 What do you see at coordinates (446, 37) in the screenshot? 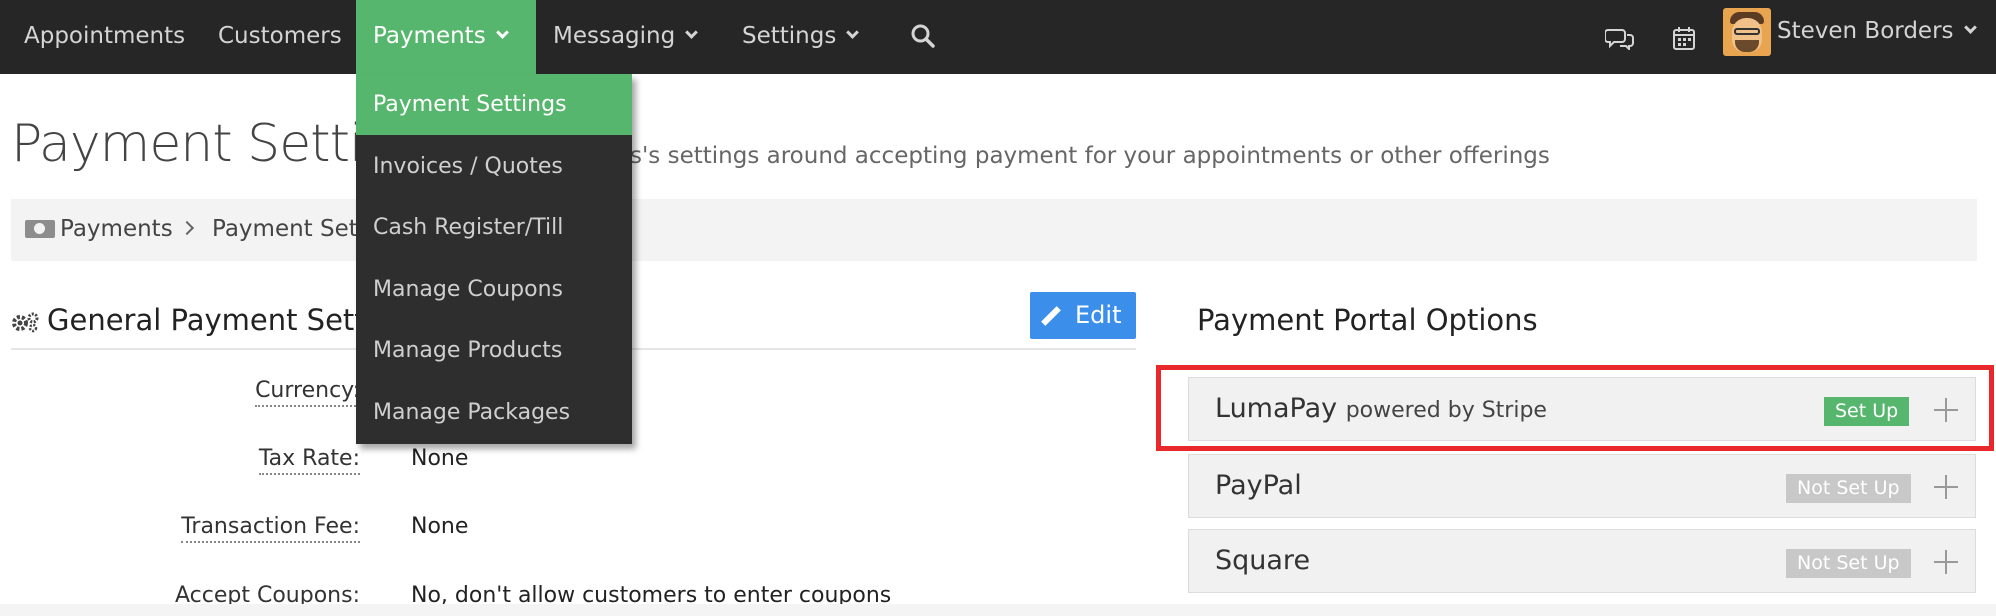
I see `nav-item-payments: Payments` at bounding box center [446, 37].